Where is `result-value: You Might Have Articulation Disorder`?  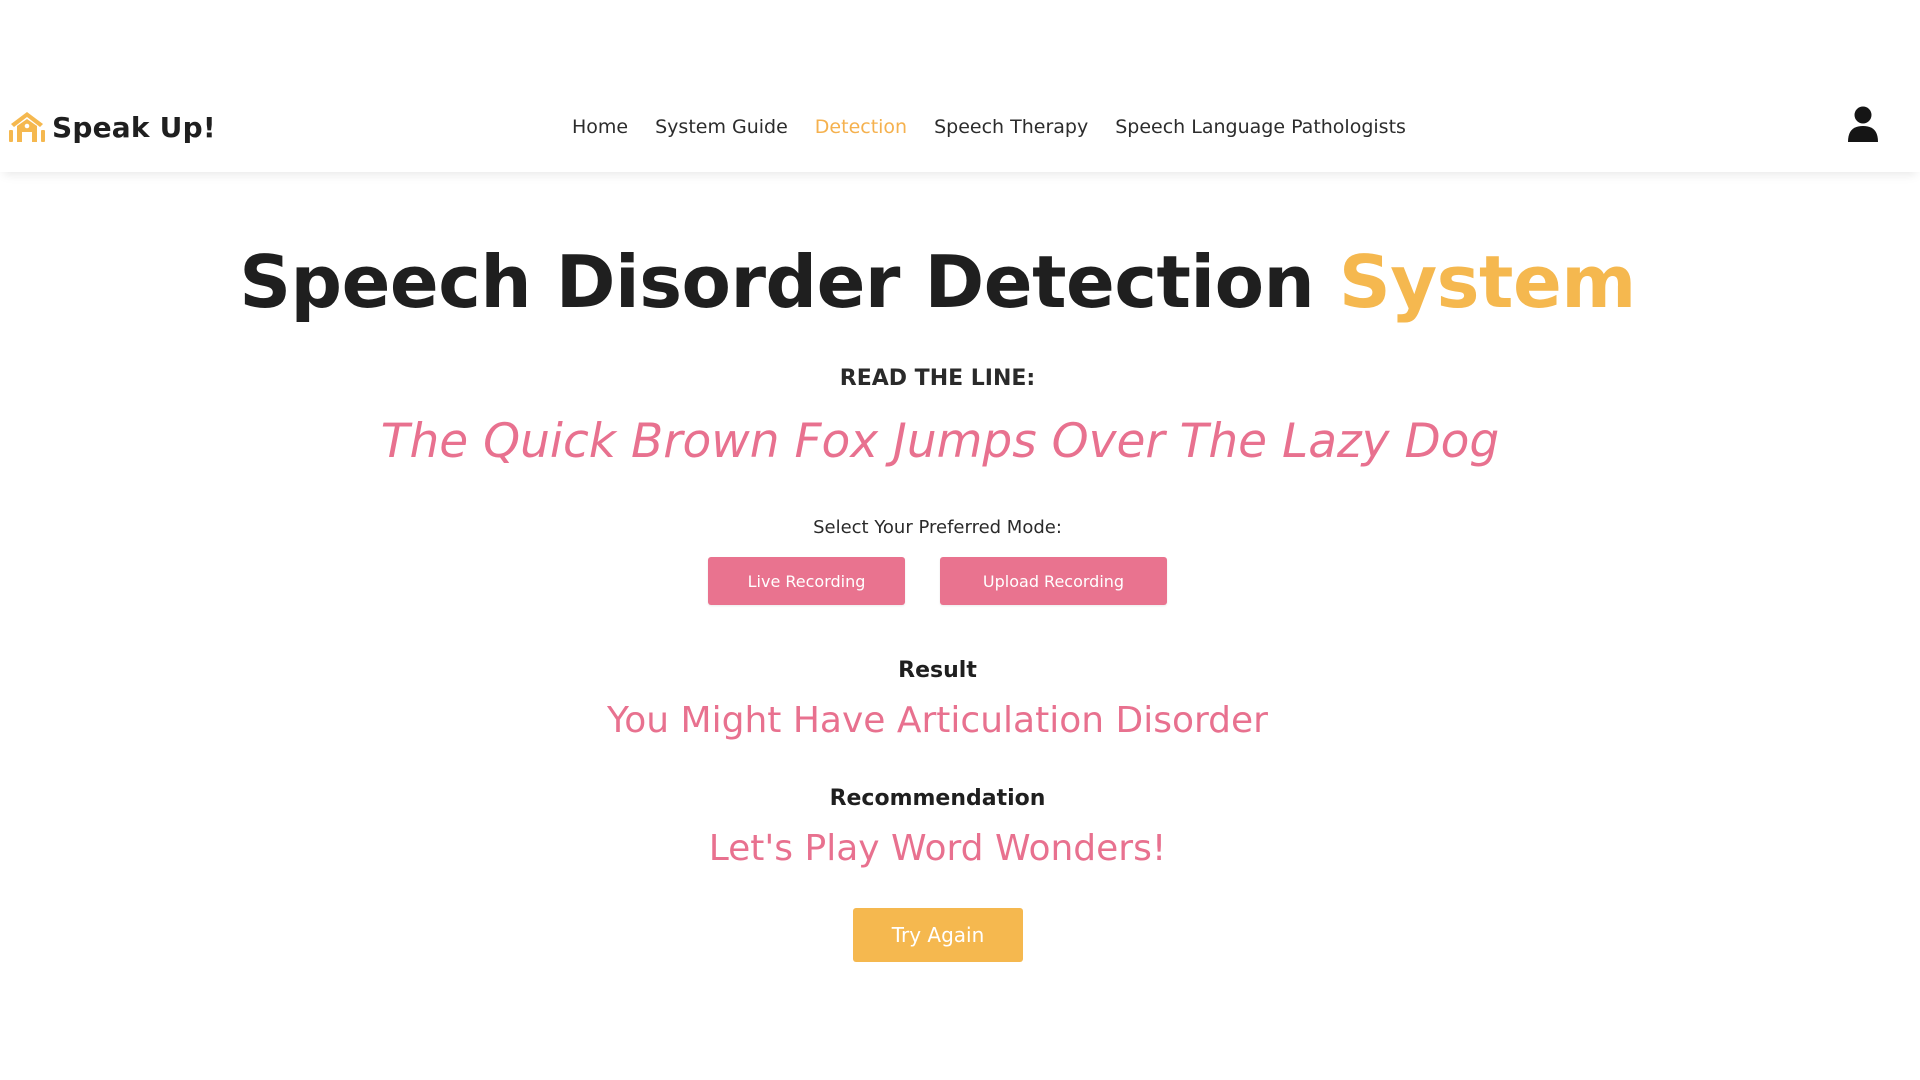
result-value: You Might Have Articulation Disorder is located at coordinates (937, 720).